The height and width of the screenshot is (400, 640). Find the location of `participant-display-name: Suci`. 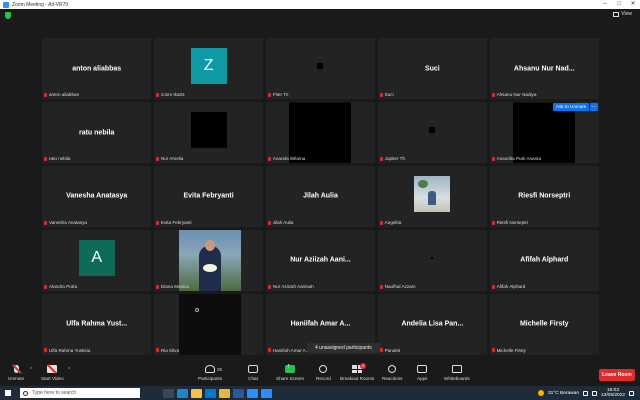

participant-display-name: Suci is located at coordinates (432, 69).